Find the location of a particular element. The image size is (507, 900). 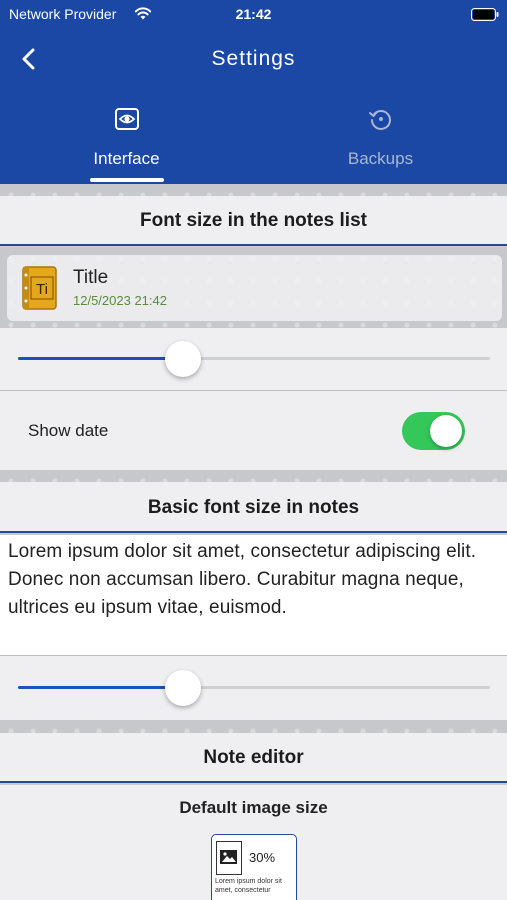

page-title: Settings is located at coordinates (253, 58).